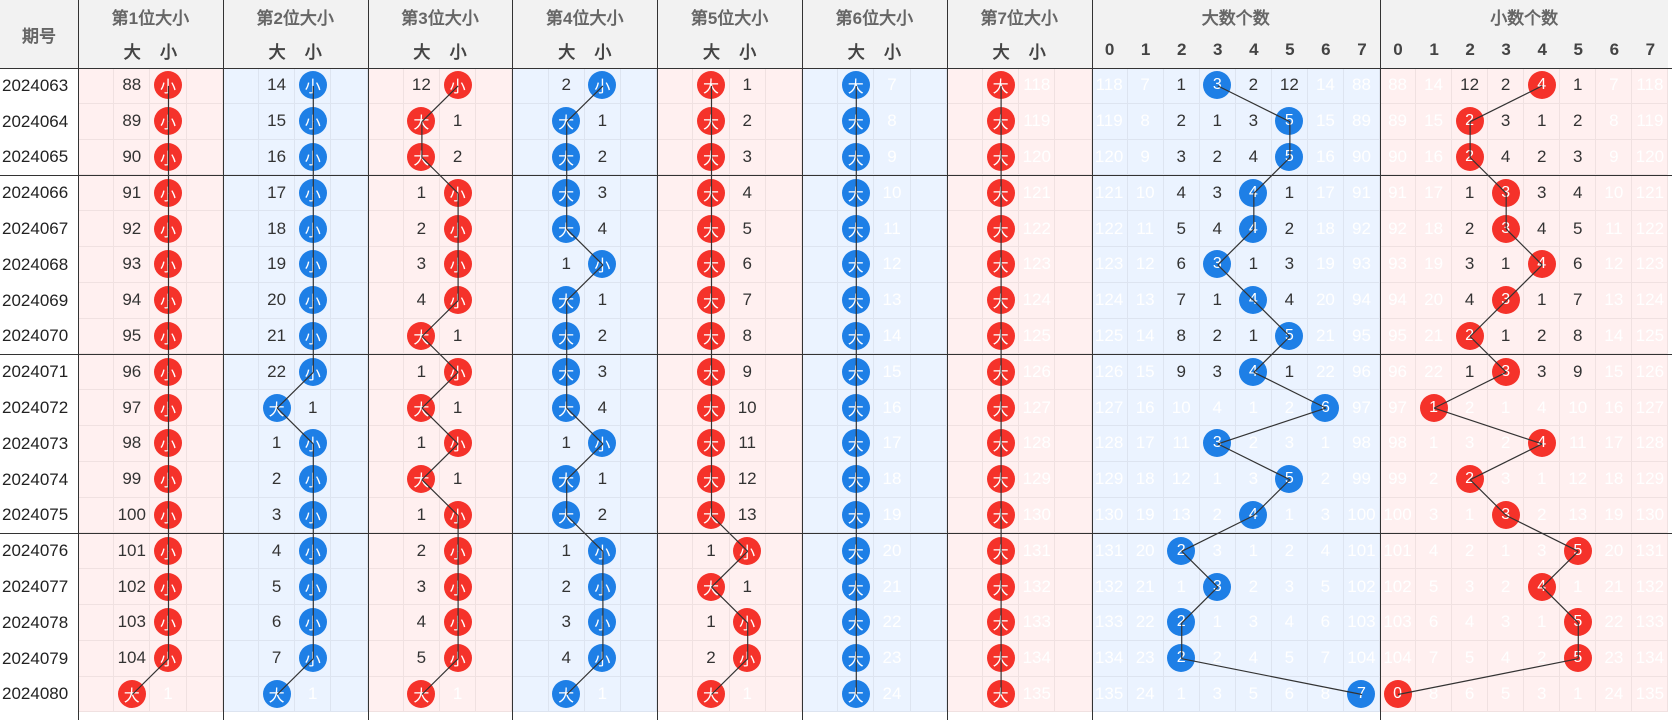  What do you see at coordinates (585, 16) in the screenshot?
I see `group-header: 第4位大小` at bounding box center [585, 16].